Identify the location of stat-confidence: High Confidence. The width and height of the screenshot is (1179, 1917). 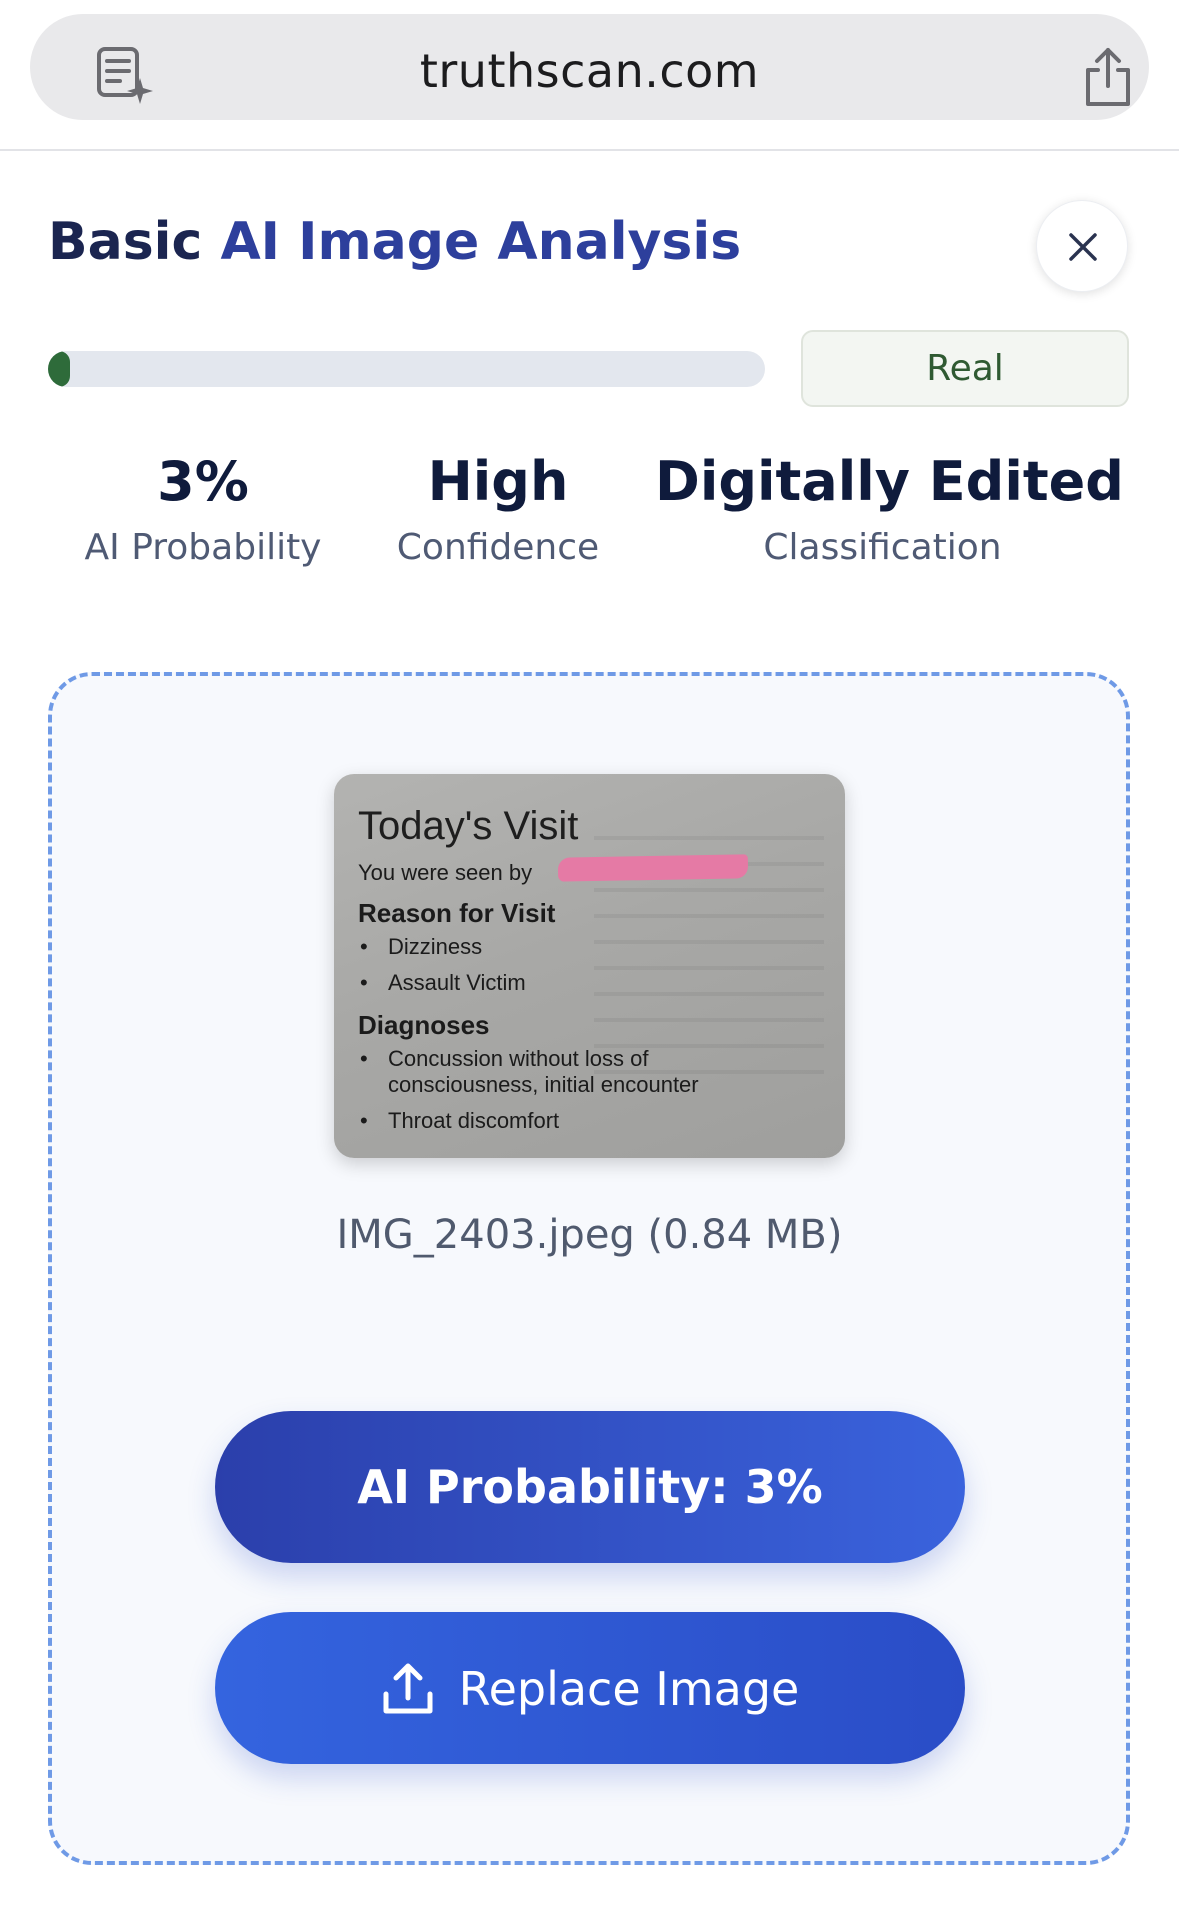
(498, 509).